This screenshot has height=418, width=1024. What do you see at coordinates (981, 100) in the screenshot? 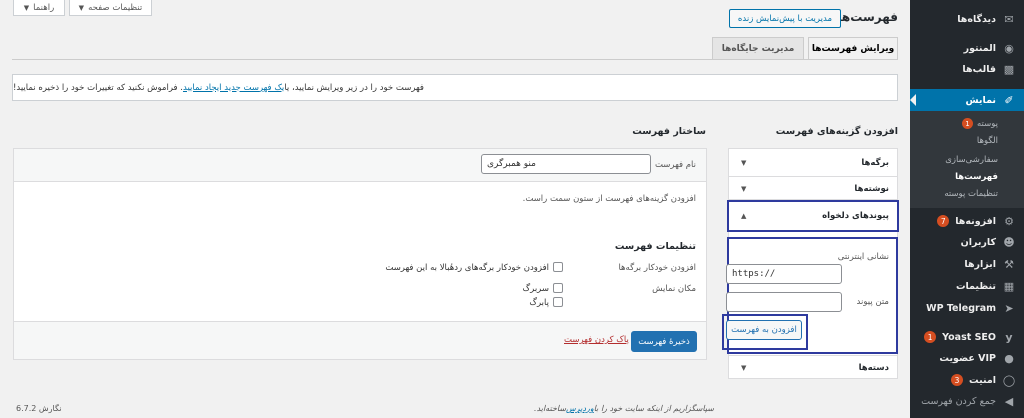
I see `sidebar-item-label: نمایش` at bounding box center [981, 100].